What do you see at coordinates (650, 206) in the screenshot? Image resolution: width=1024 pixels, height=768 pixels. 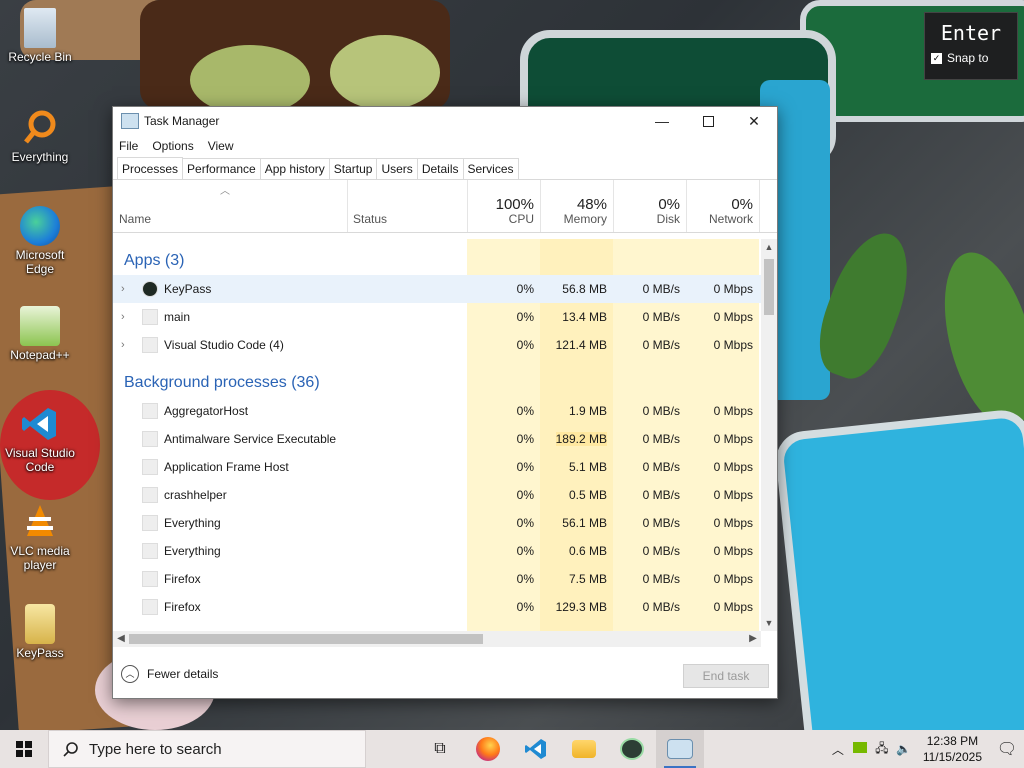 I see `column-disk: 0% Disk` at bounding box center [650, 206].